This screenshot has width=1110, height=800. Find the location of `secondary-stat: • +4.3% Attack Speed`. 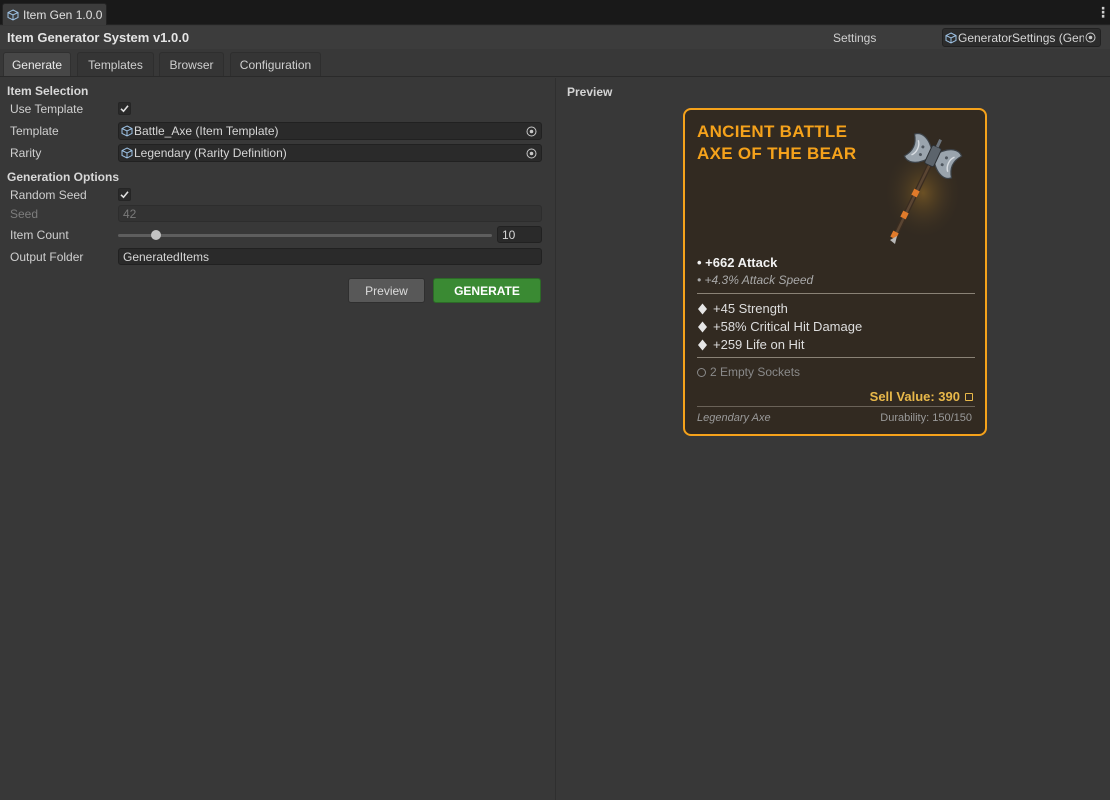

secondary-stat: • +4.3% Attack Speed is located at coordinates (755, 280).